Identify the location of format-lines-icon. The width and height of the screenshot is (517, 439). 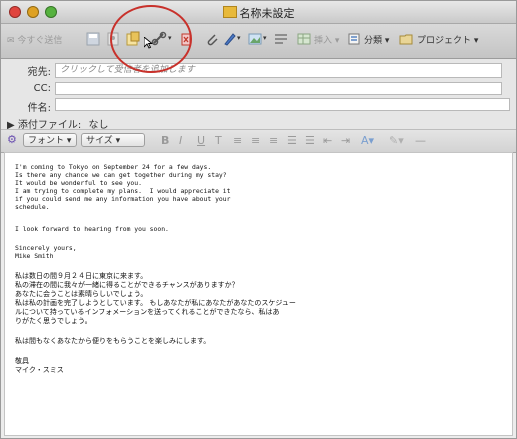
(281, 39).